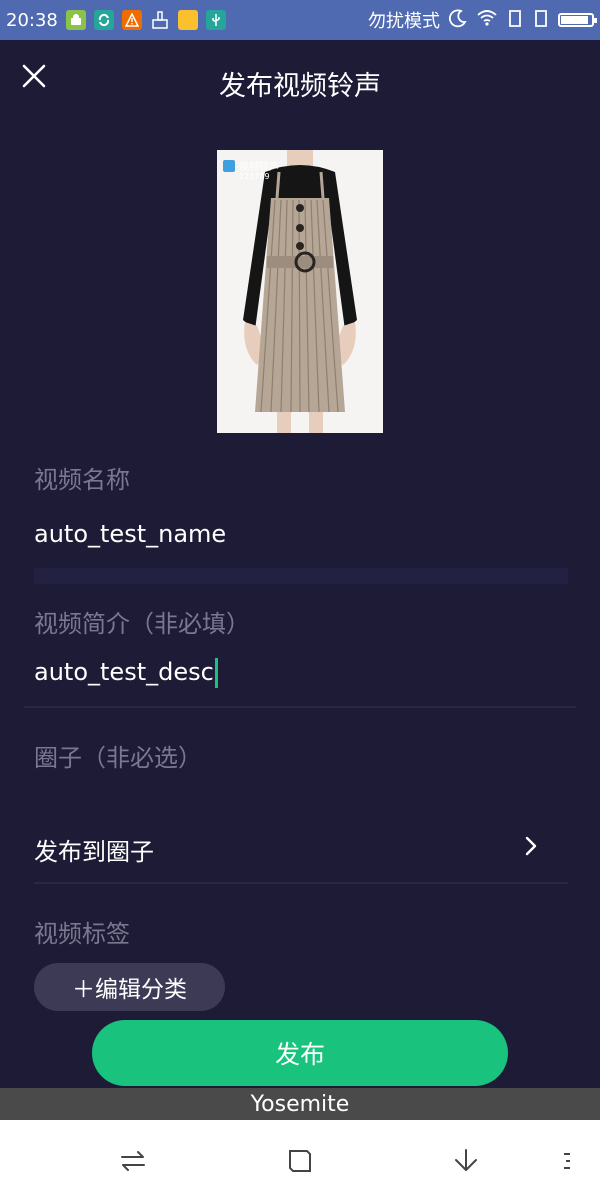 Image resolution: width=600 pixels, height=1200 pixels. I want to click on publish-button: 发布, so click(300, 1053).